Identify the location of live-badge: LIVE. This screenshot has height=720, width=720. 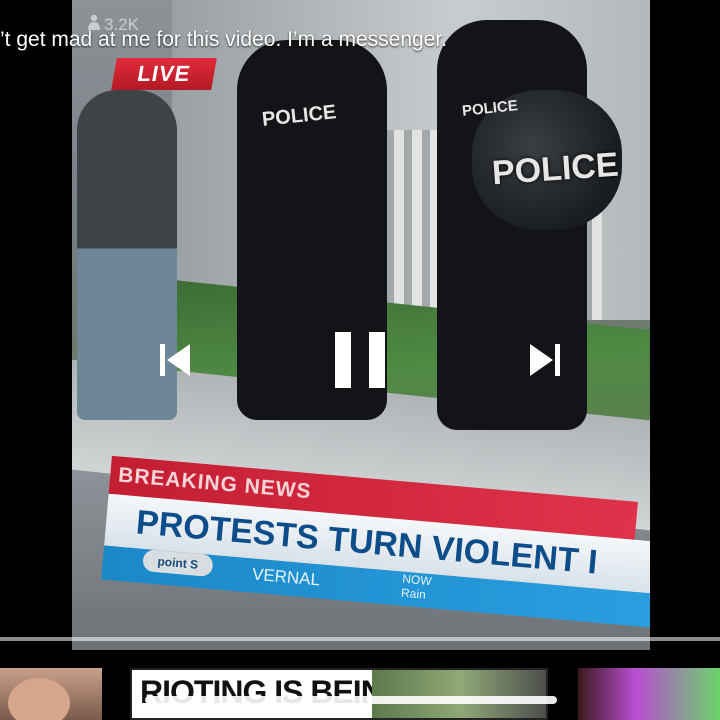
(164, 74).